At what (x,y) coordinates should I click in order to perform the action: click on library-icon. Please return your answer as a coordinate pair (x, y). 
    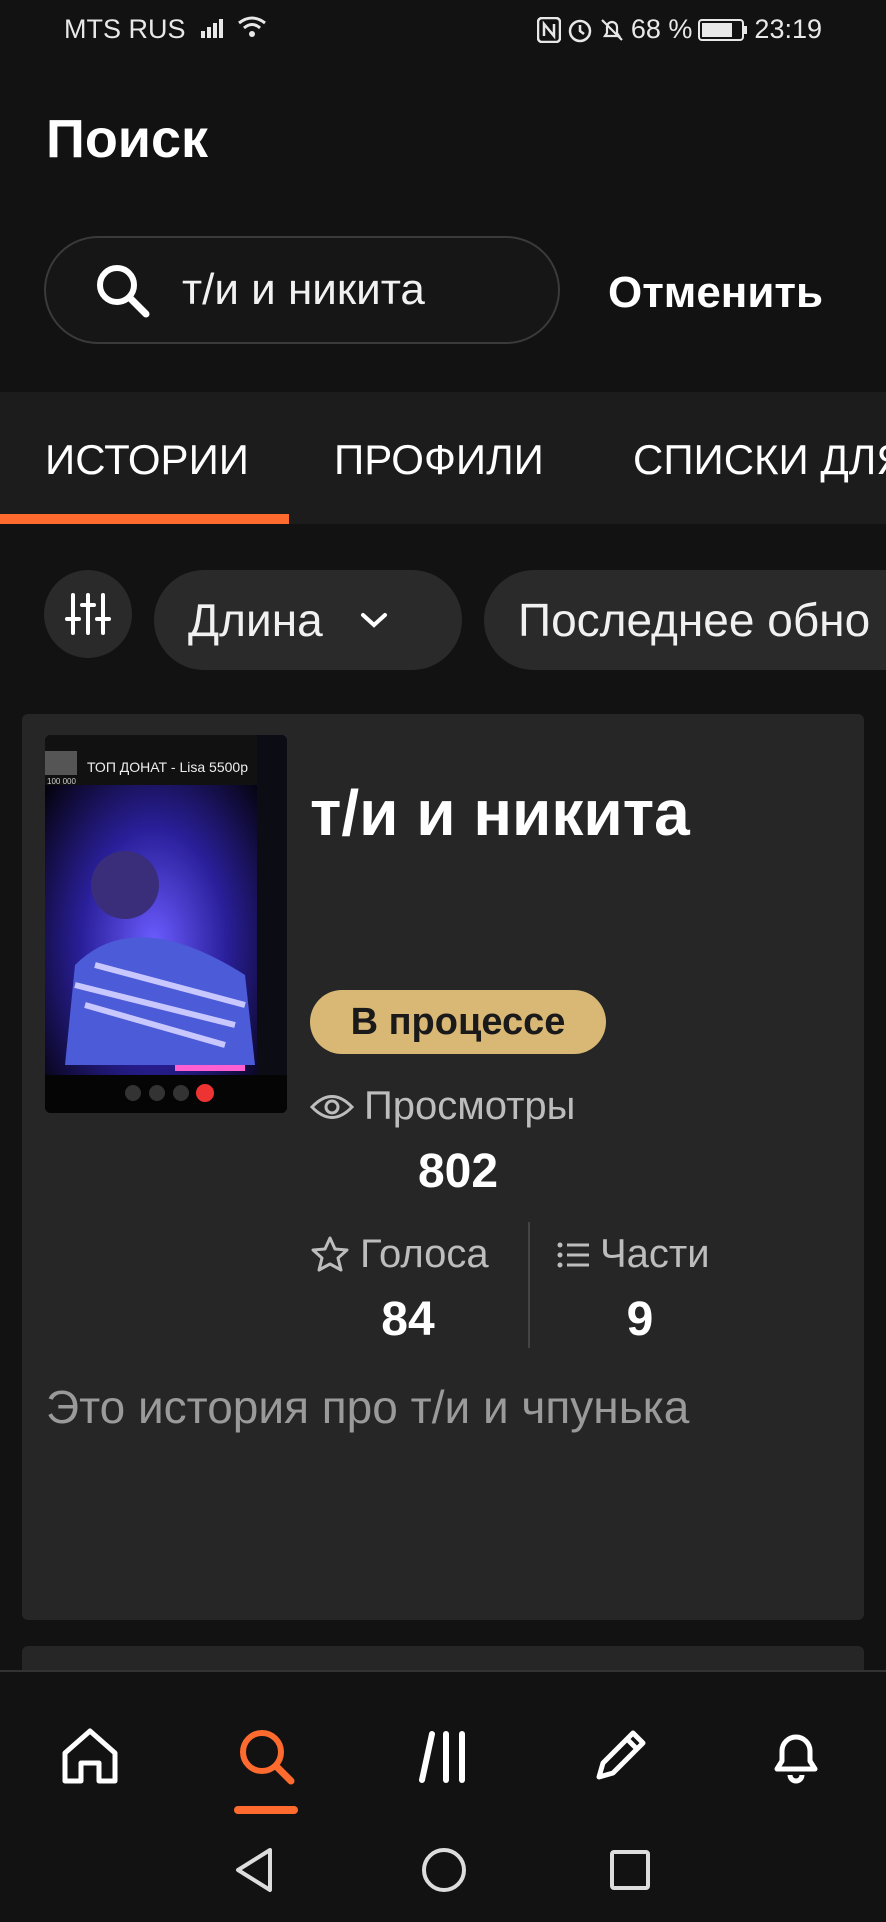
    Looking at the image, I should click on (442, 1757).